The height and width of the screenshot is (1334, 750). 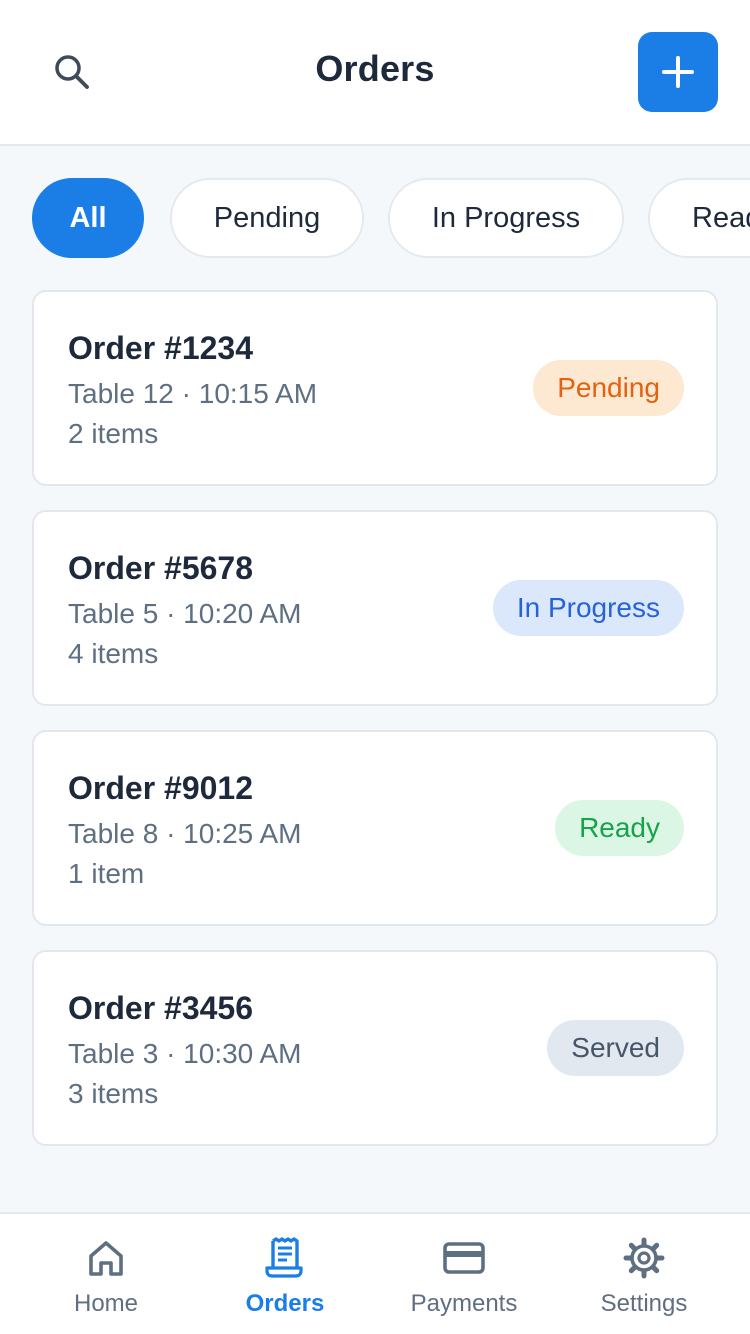 What do you see at coordinates (161, 1008) in the screenshot?
I see `order-title: Order #3456` at bounding box center [161, 1008].